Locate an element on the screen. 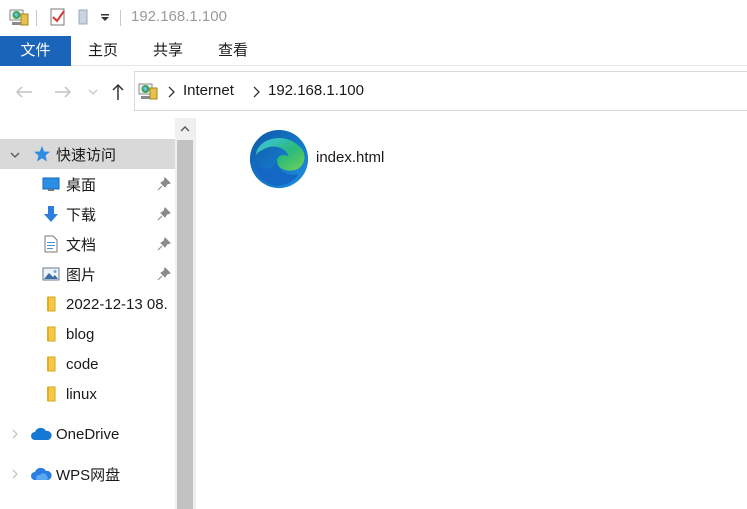 This screenshot has height=509, width=747. sidebar-item-quick-access: 快速访问 is located at coordinates (87, 154).